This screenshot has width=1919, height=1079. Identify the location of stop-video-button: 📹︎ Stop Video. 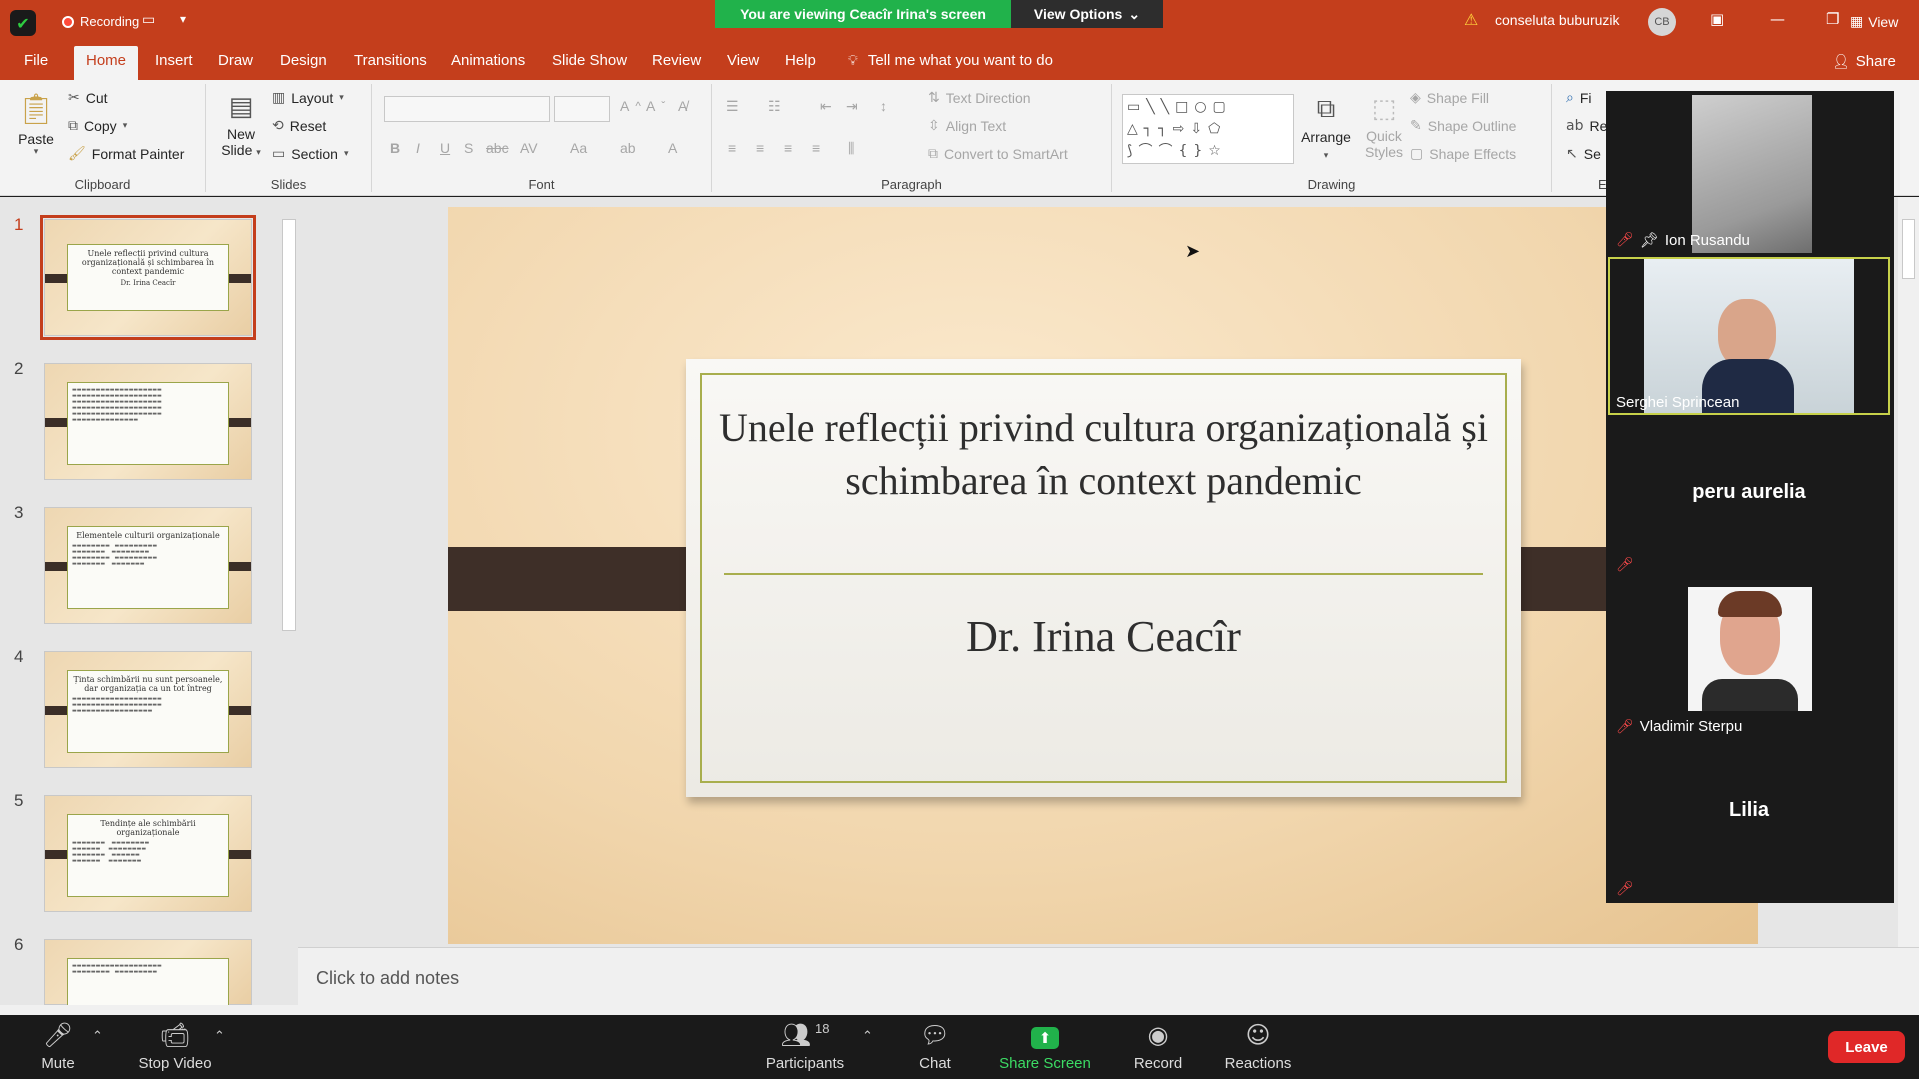
(175, 1046).